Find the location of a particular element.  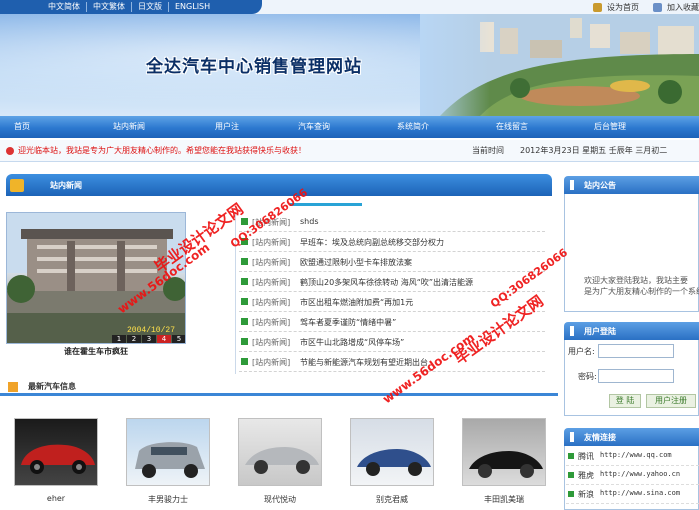

main-nav: 首页 站内新闻 用户注册 汽车查询 系统简介 在线留言 后台管理 is located at coordinates (349, 134).